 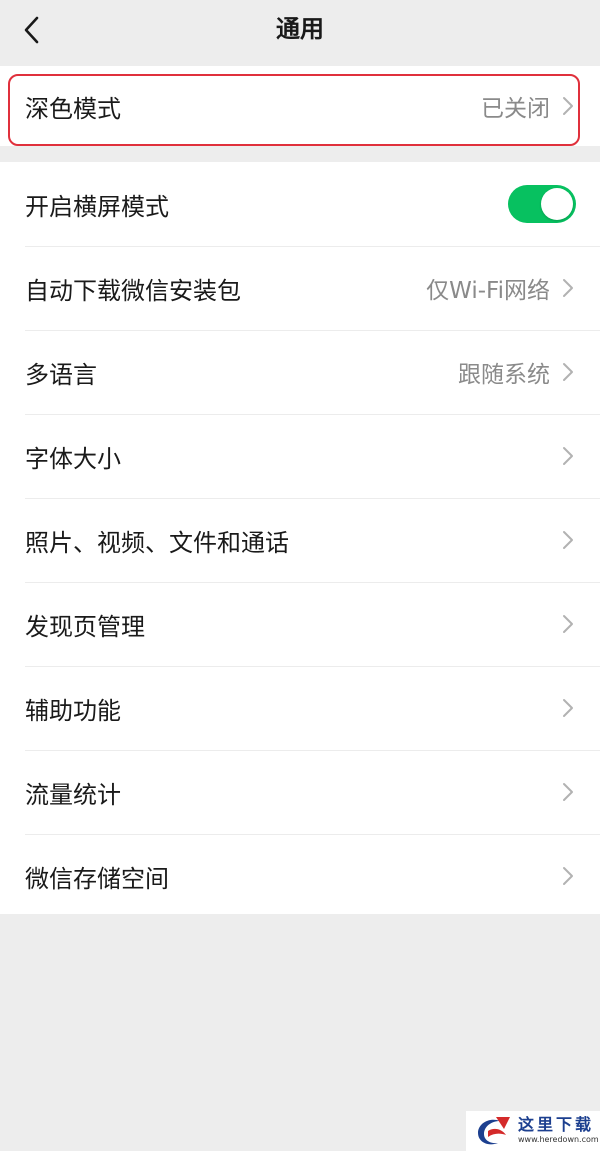 I want to click on dark-mode-label: 深色模式, so click(x=73, y=108).